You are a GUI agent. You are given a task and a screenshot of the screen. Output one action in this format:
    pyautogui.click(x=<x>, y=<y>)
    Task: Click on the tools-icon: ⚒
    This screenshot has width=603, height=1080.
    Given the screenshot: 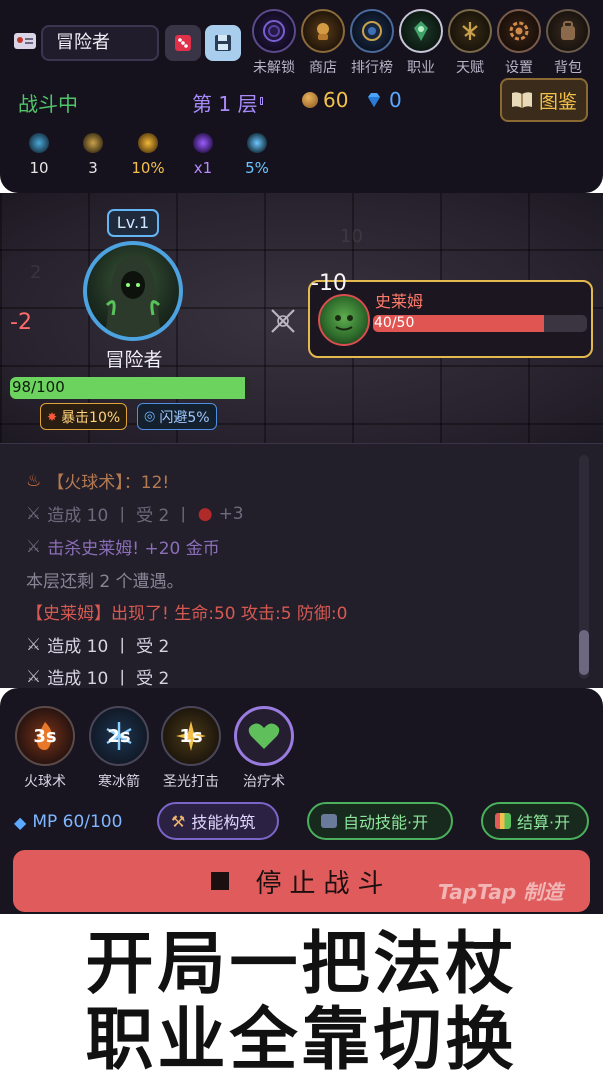 What is the action you would take?
    pyautogui.click(x=178, y=821)
    